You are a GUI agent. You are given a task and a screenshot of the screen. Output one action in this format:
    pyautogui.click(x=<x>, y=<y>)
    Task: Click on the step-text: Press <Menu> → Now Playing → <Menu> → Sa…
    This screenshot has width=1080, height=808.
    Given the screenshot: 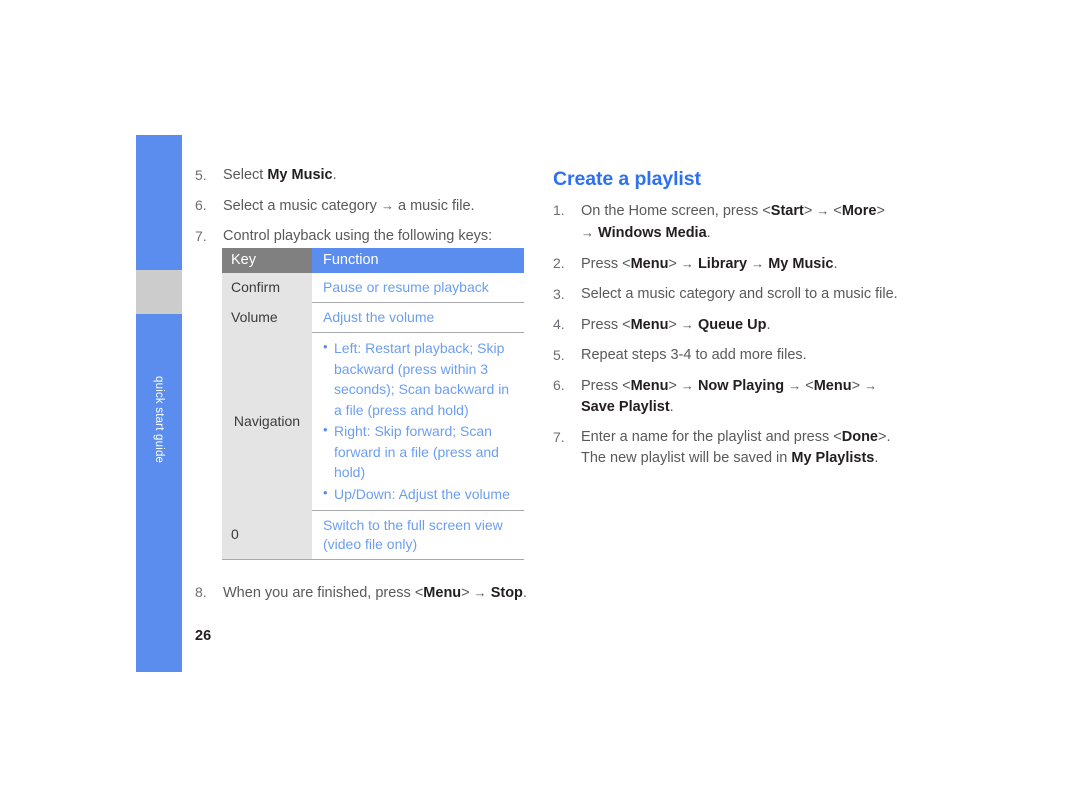 What is the action you would take?
    pyautogui.click(x=729, y=396)
    